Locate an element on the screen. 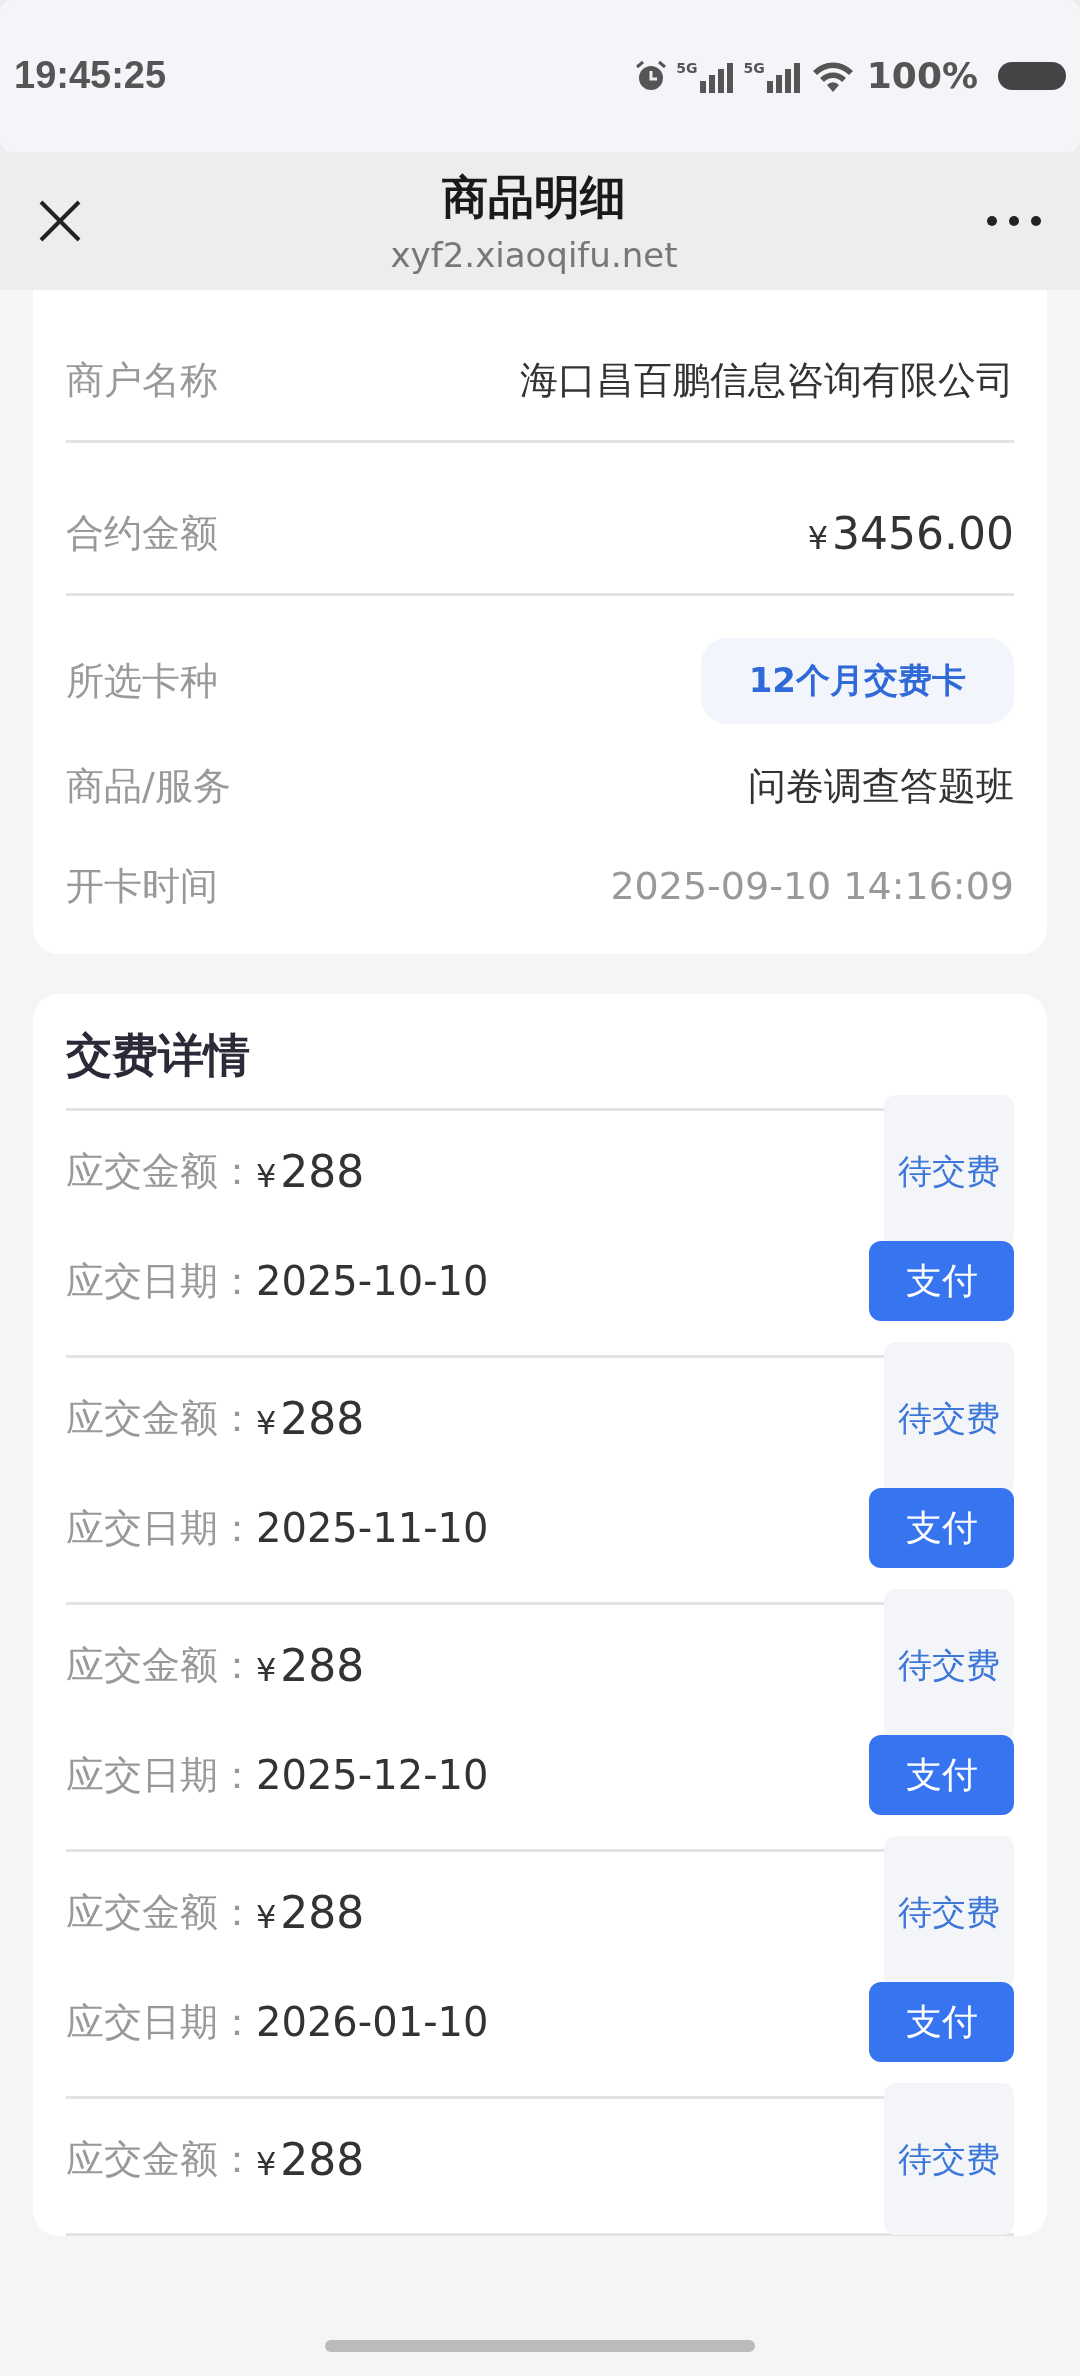 This screenshot has width=1080, height=2376. date-value: 2025-10-10 is located at coordinates (373, 1281).